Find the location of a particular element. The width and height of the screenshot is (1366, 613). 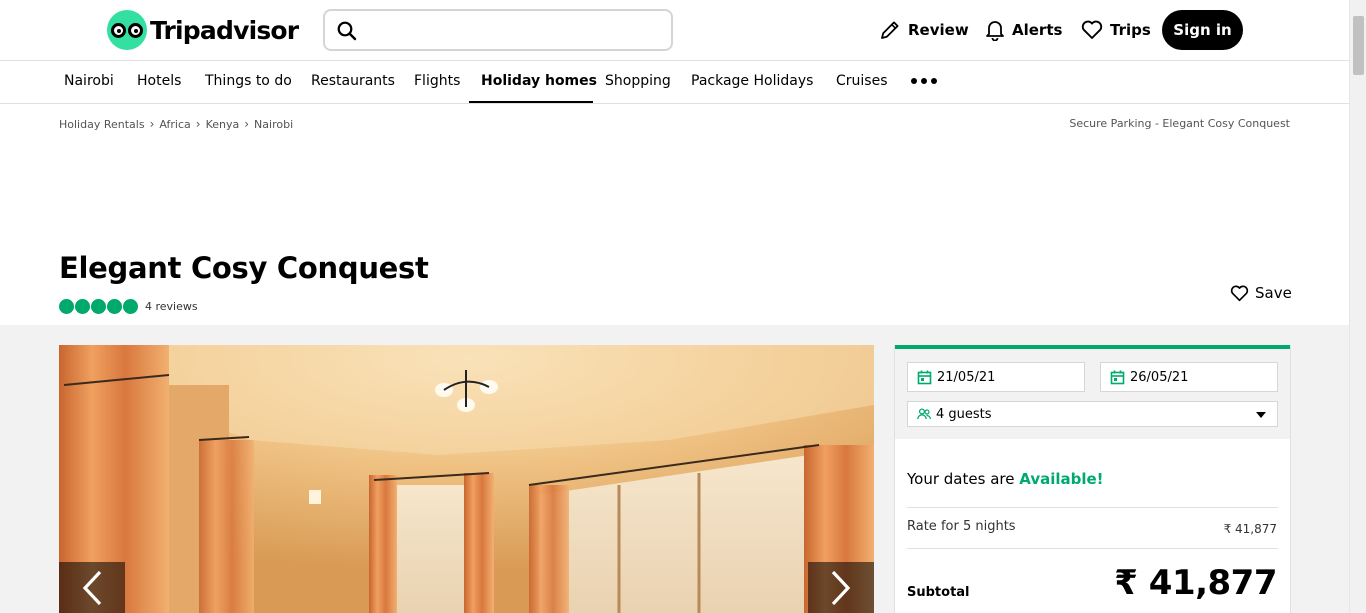

breadcrumb-nairobi: Nairobi is located at coordinates (273, 124).